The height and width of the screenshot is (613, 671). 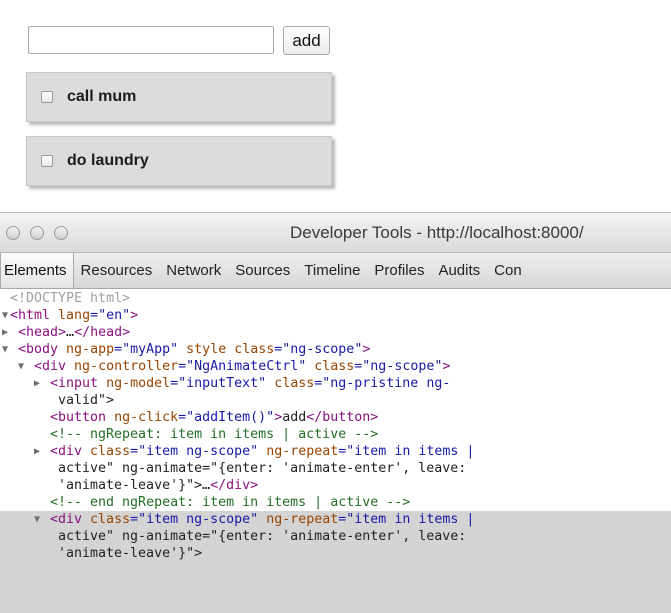 What do you see at coordinates (335, 553) in the screenshot?
I see `dom-node-line: 'animate-leave'}">` at bounding box center [335, 553].